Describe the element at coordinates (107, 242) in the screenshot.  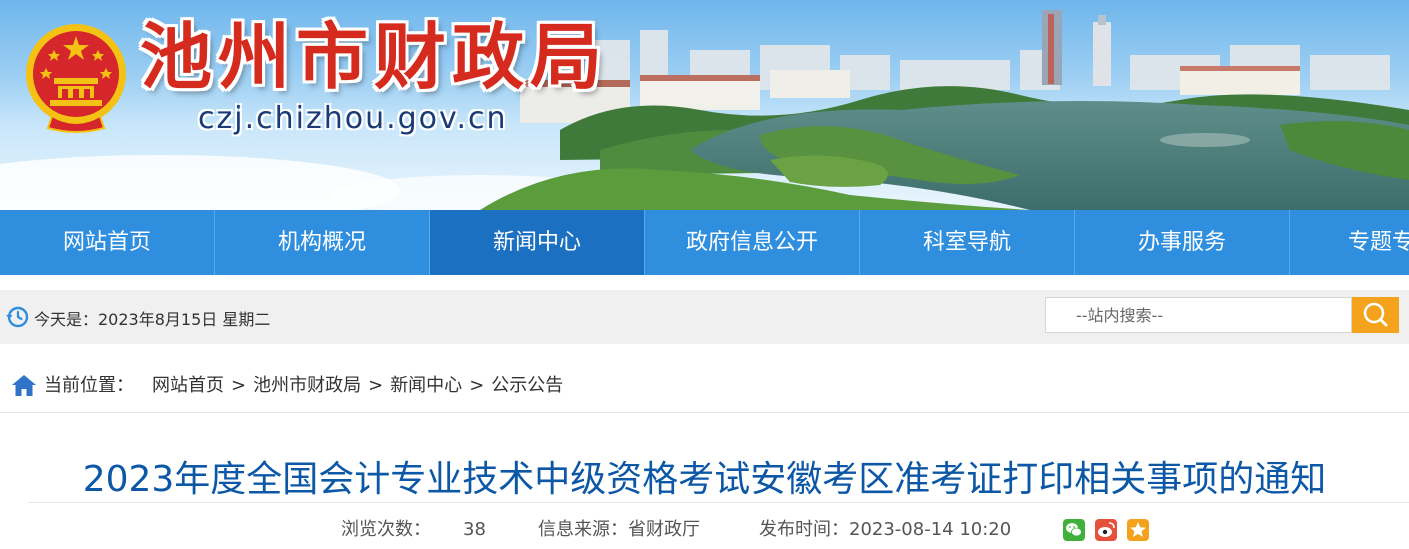
I see `nav-item-home: 网站首页` at that location.